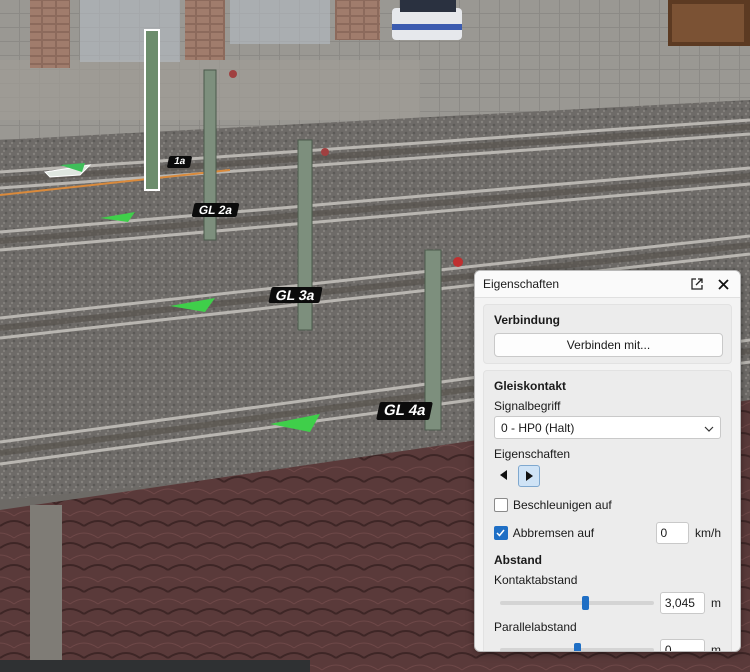  What do you see at coordinates (538, 427) in the screenshot?
I see `signalbegriff-value: 0 - HP0 (Halt)` at bounding box center [538, 427].